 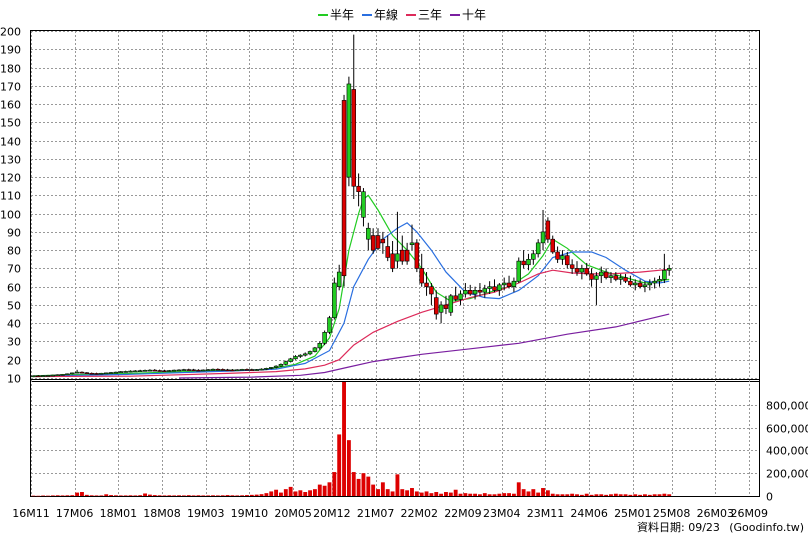 I want to click on x-tick-label: 26M09, so click(x=750, y=513).